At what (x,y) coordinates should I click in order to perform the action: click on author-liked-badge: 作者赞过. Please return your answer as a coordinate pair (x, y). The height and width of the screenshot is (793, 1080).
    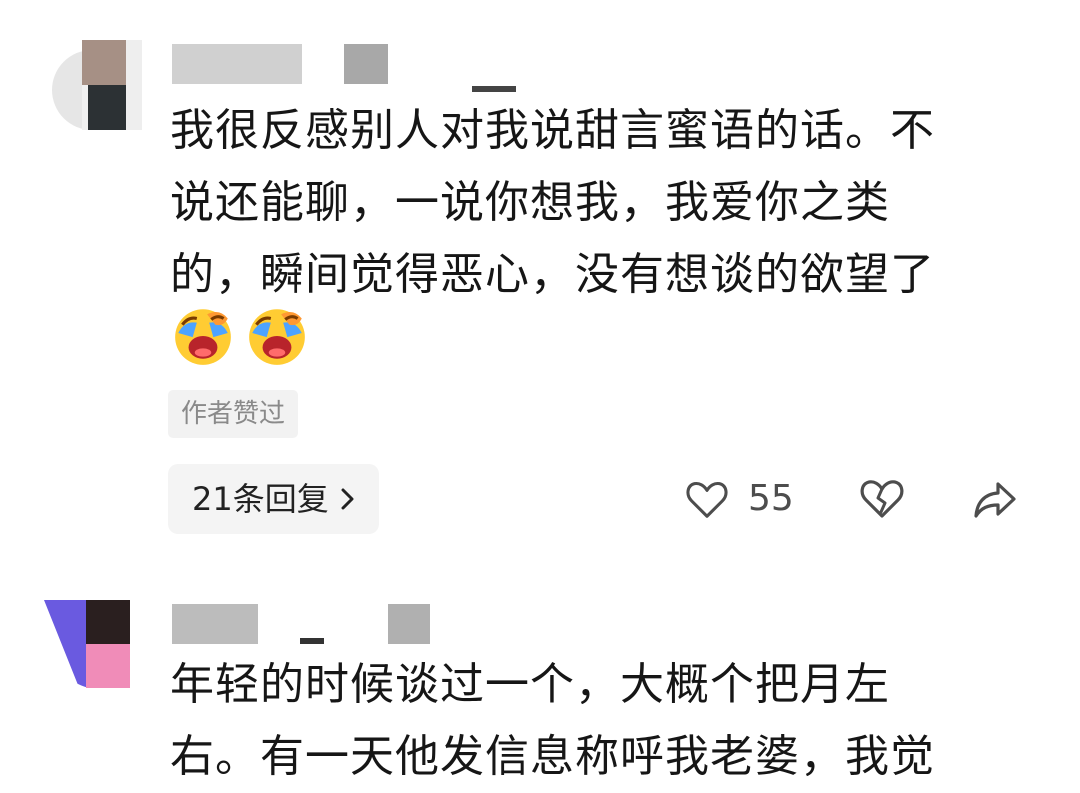
    Looking at the image, I should click on (233, 414).